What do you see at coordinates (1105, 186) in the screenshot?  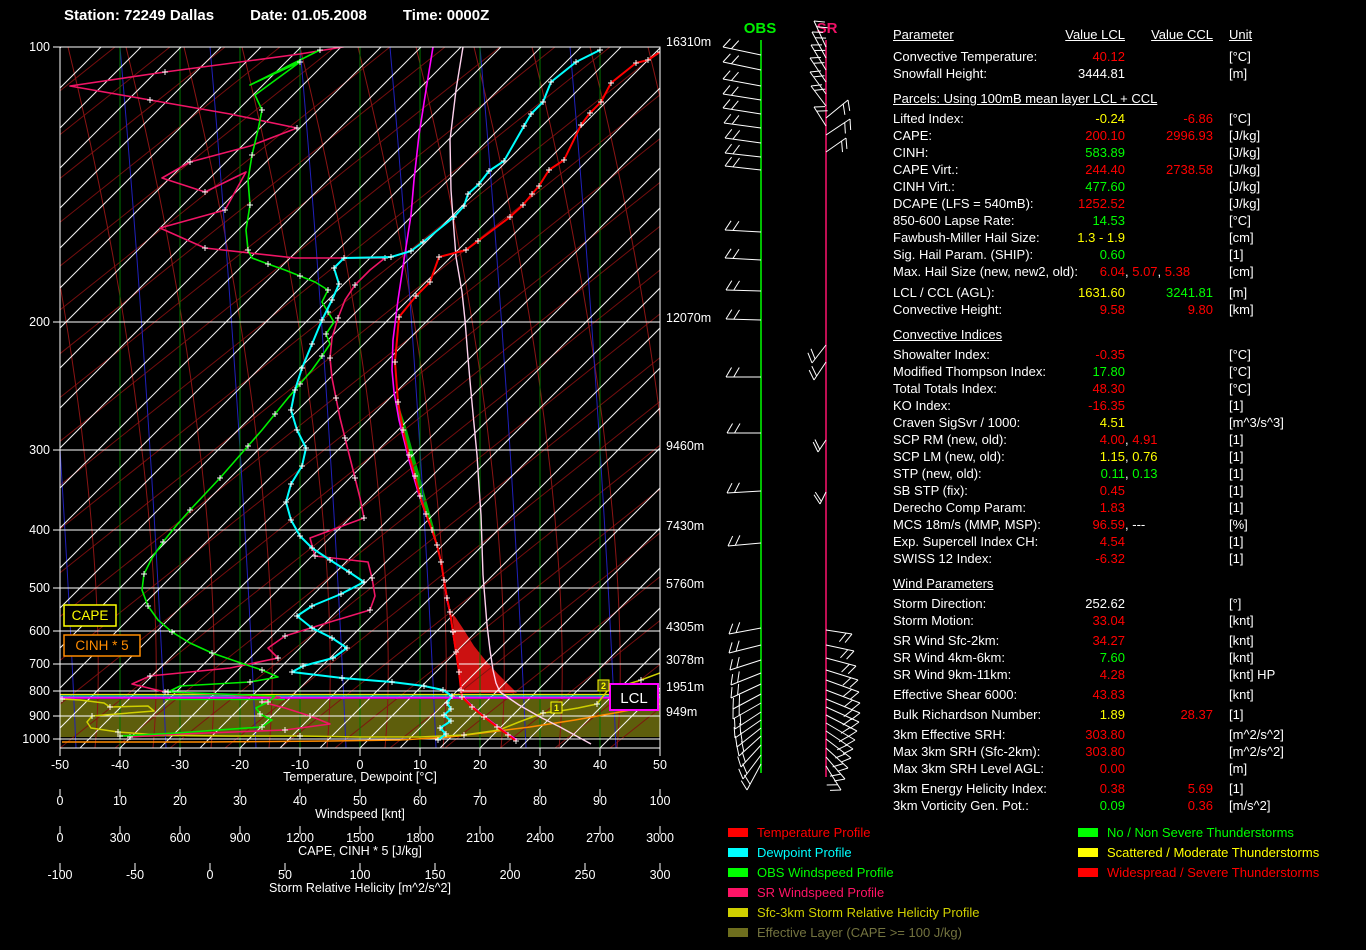 I see `value-lcl: 477.60` at bounding box center [1105, 186].